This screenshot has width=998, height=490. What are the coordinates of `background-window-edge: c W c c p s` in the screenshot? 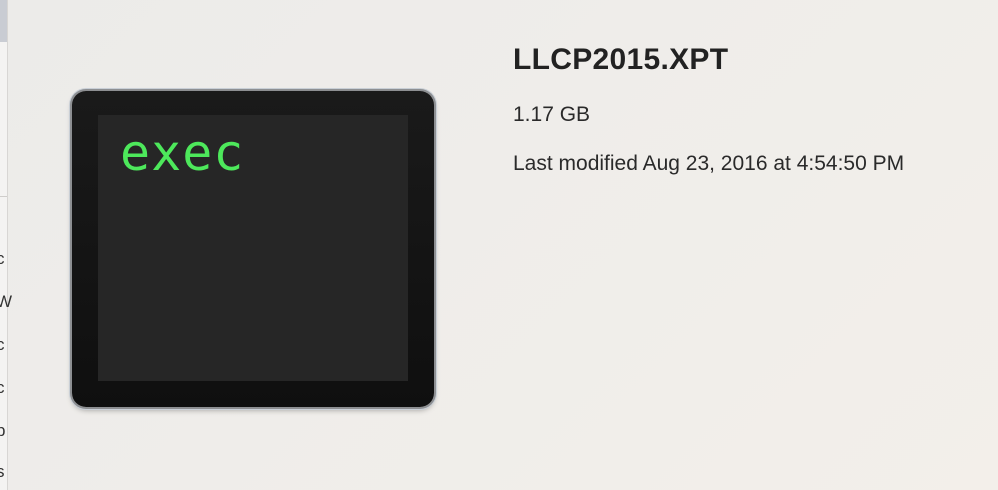 It's located at (6, 245).